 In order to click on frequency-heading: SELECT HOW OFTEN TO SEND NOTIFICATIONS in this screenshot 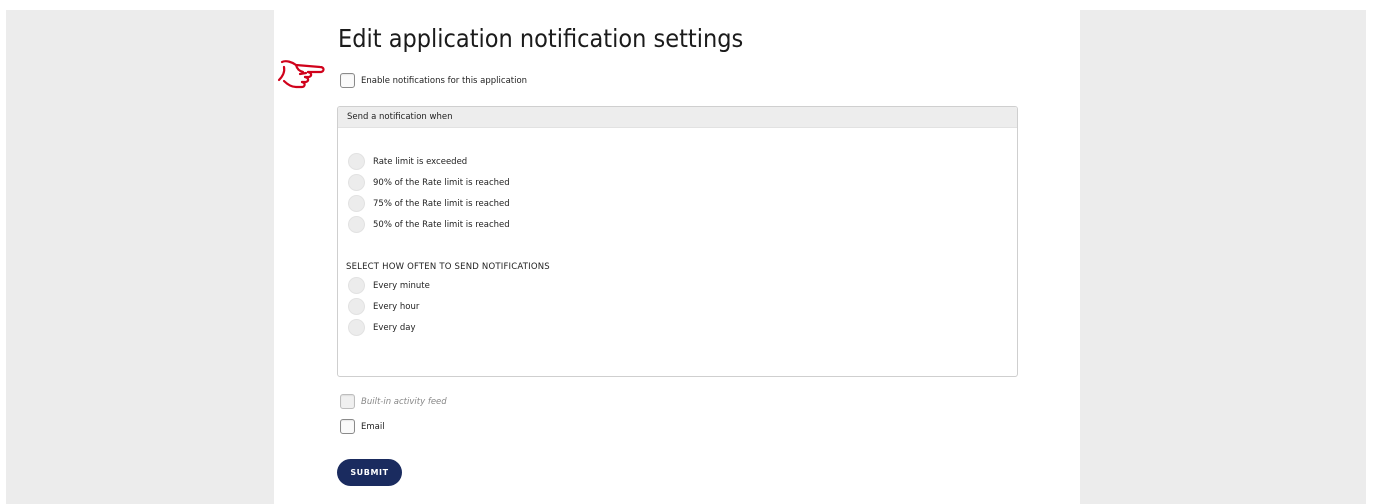, I will do `click(448, 267)`.